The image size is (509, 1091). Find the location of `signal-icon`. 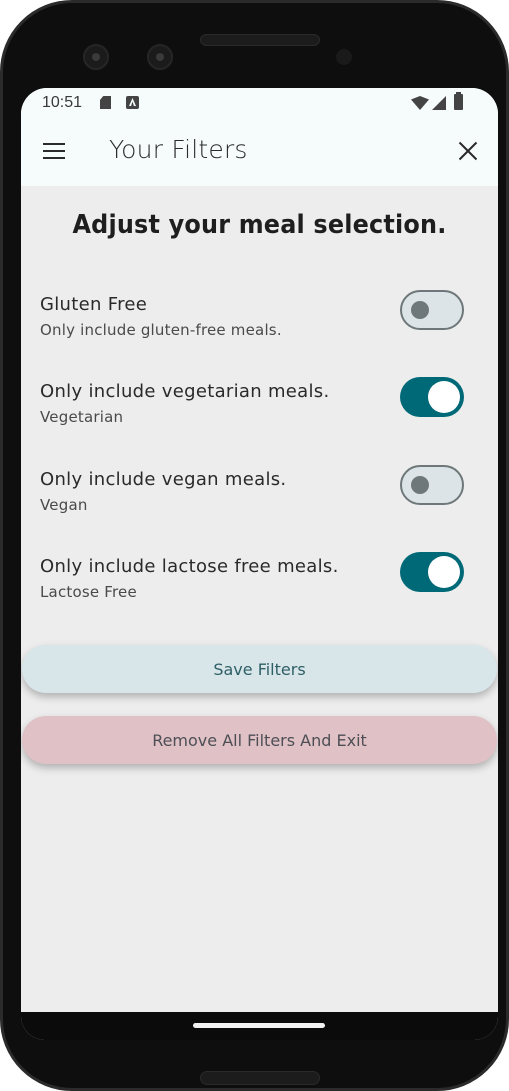

signal-icon is located at coordinates (439, 103).